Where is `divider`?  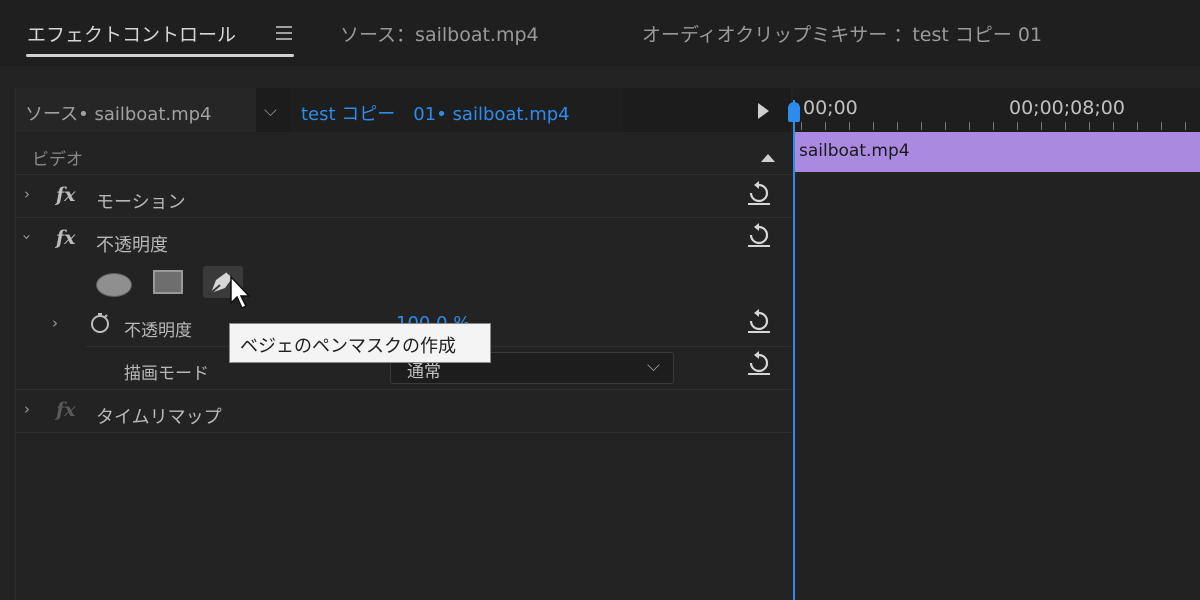
divider is located at coordinates (403, 432).